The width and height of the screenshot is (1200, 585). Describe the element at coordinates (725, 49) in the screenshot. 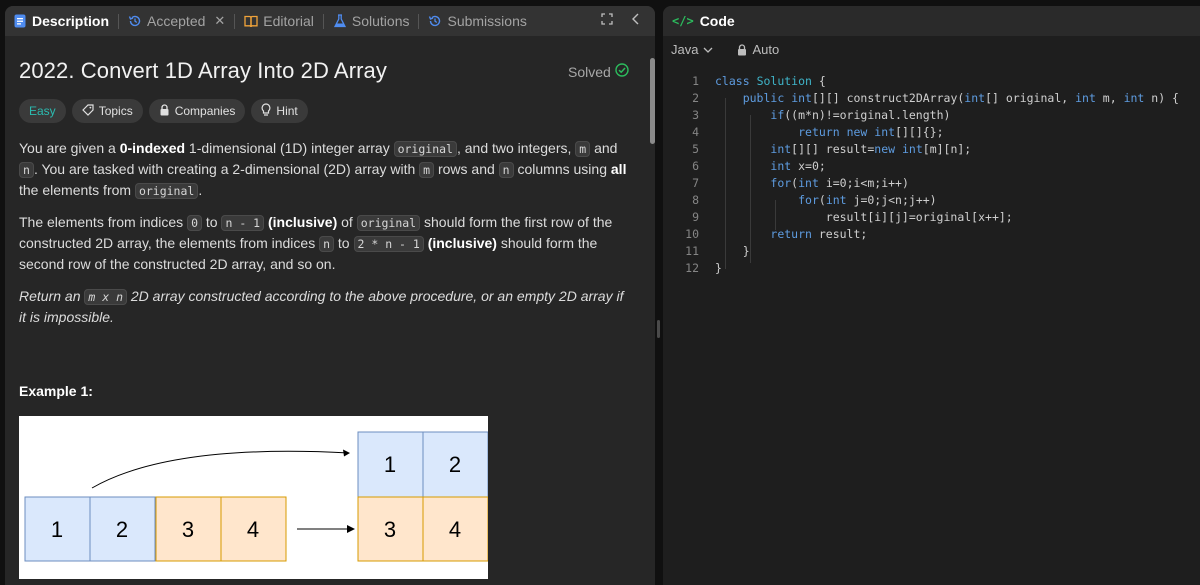

I see `code-toolbar: Java Auto` at that location.